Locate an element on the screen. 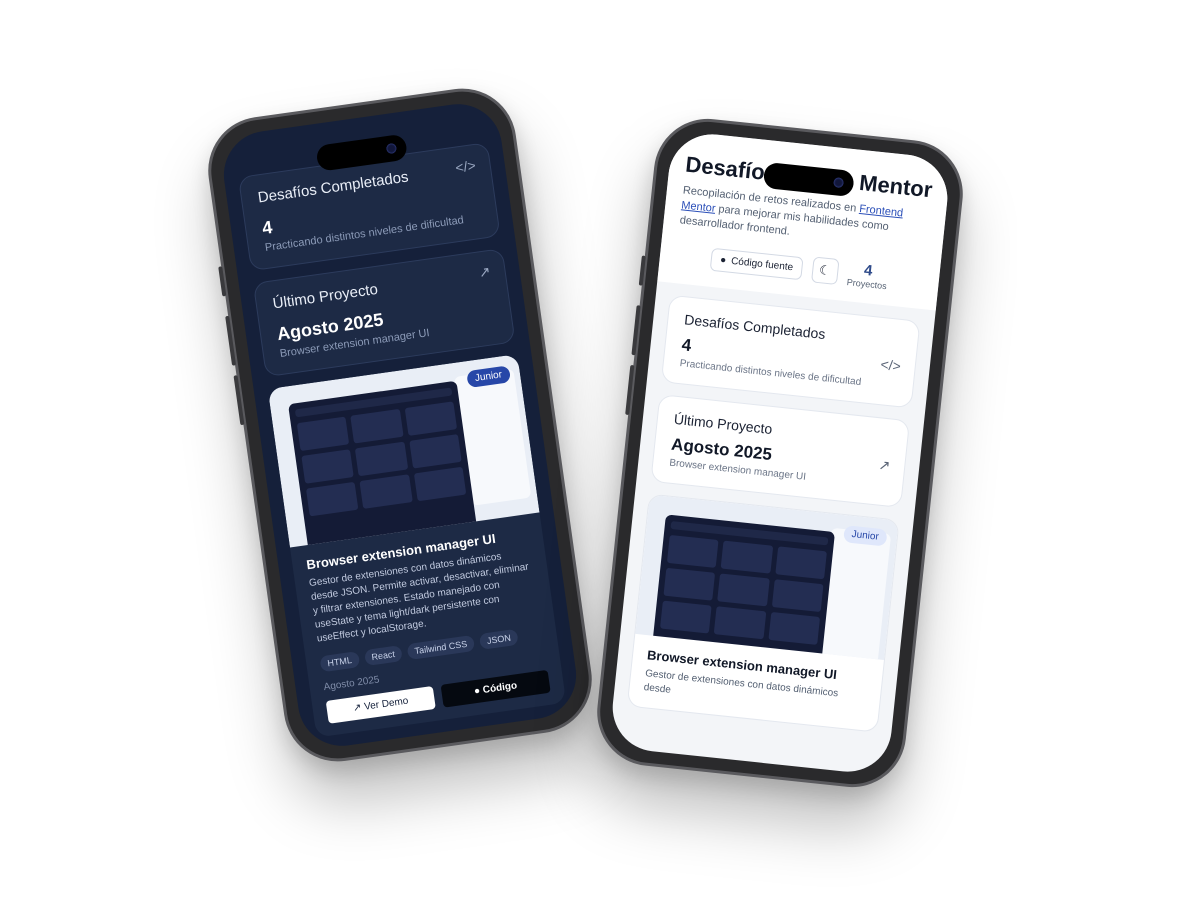  tag: React is located at coordinates (383, 656).